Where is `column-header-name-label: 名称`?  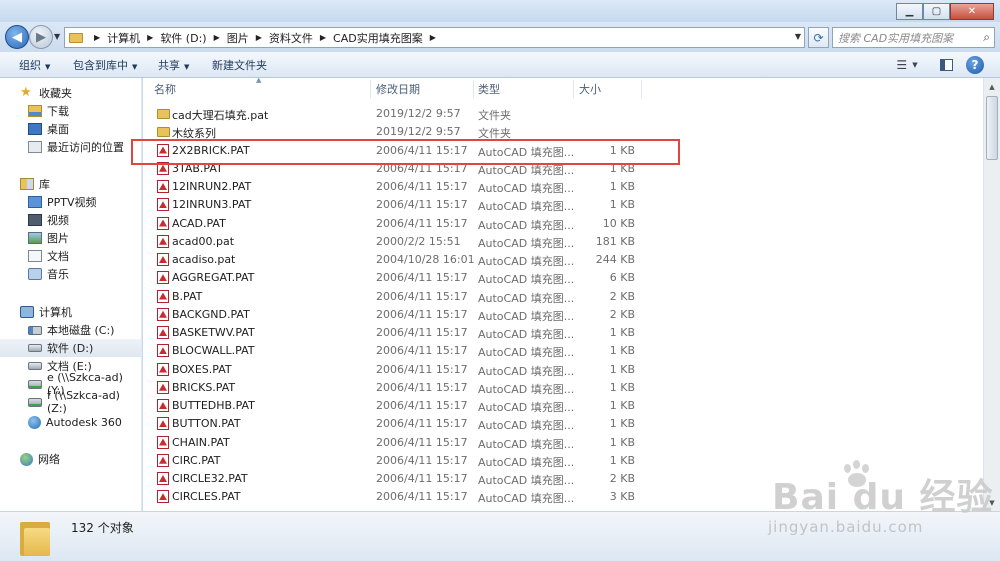 column-header-name-label: 名称 is located at coordinates (165, 89).